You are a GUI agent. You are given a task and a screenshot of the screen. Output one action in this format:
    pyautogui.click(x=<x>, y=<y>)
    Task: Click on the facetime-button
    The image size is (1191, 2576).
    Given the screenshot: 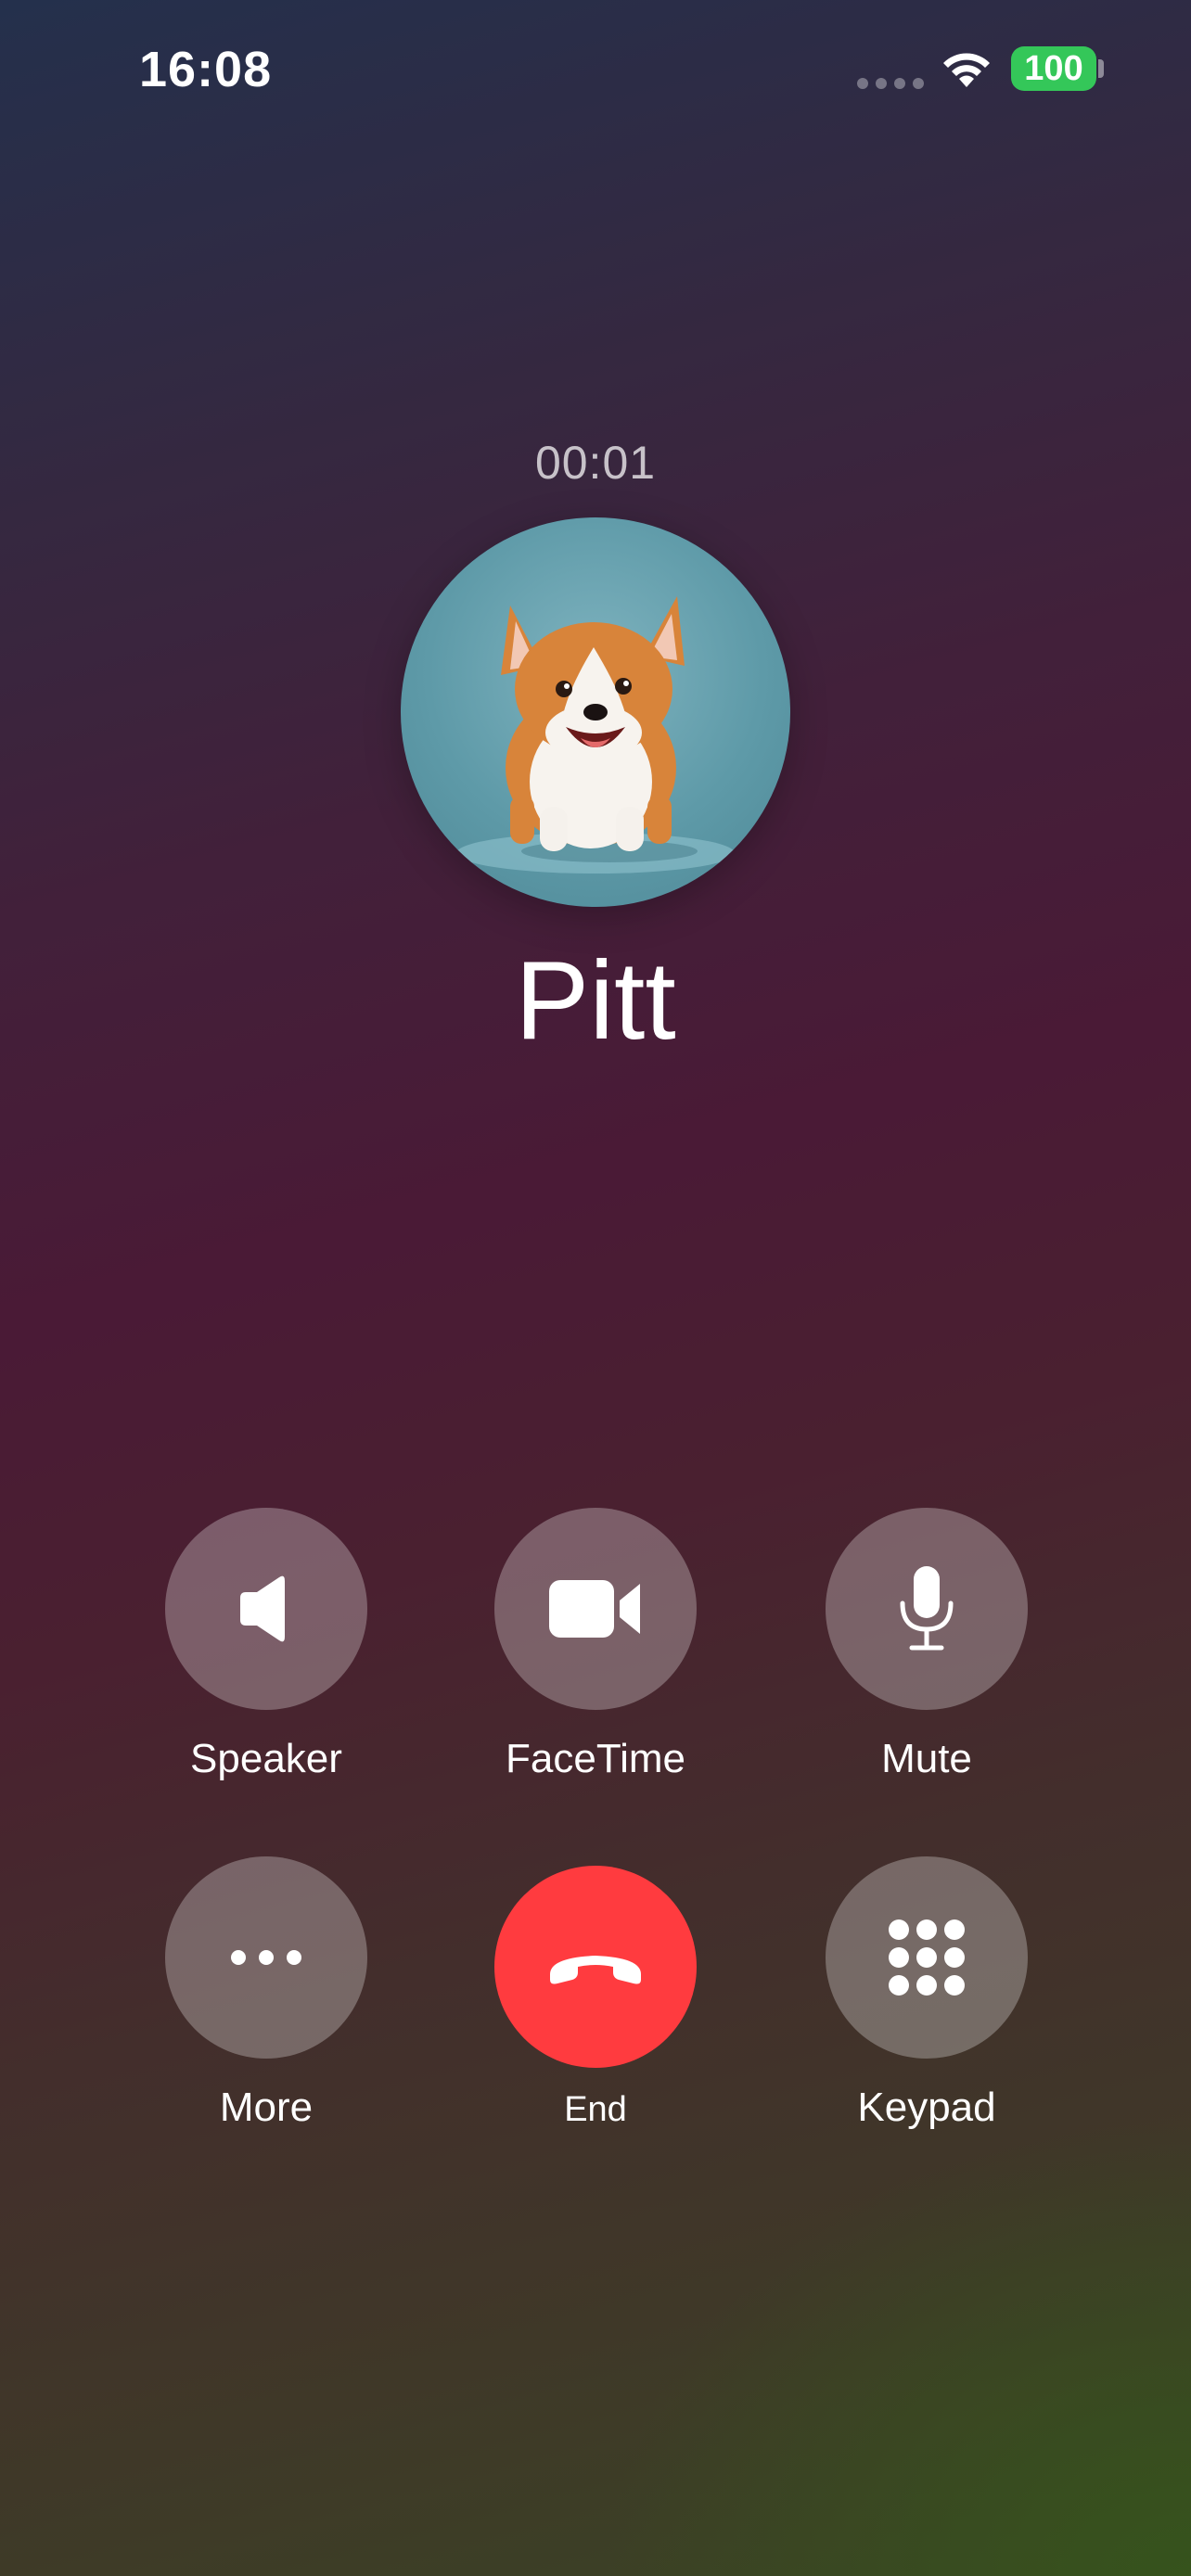 What is the action you would take?
    pyautogui.click(x=595, y=1609)
    